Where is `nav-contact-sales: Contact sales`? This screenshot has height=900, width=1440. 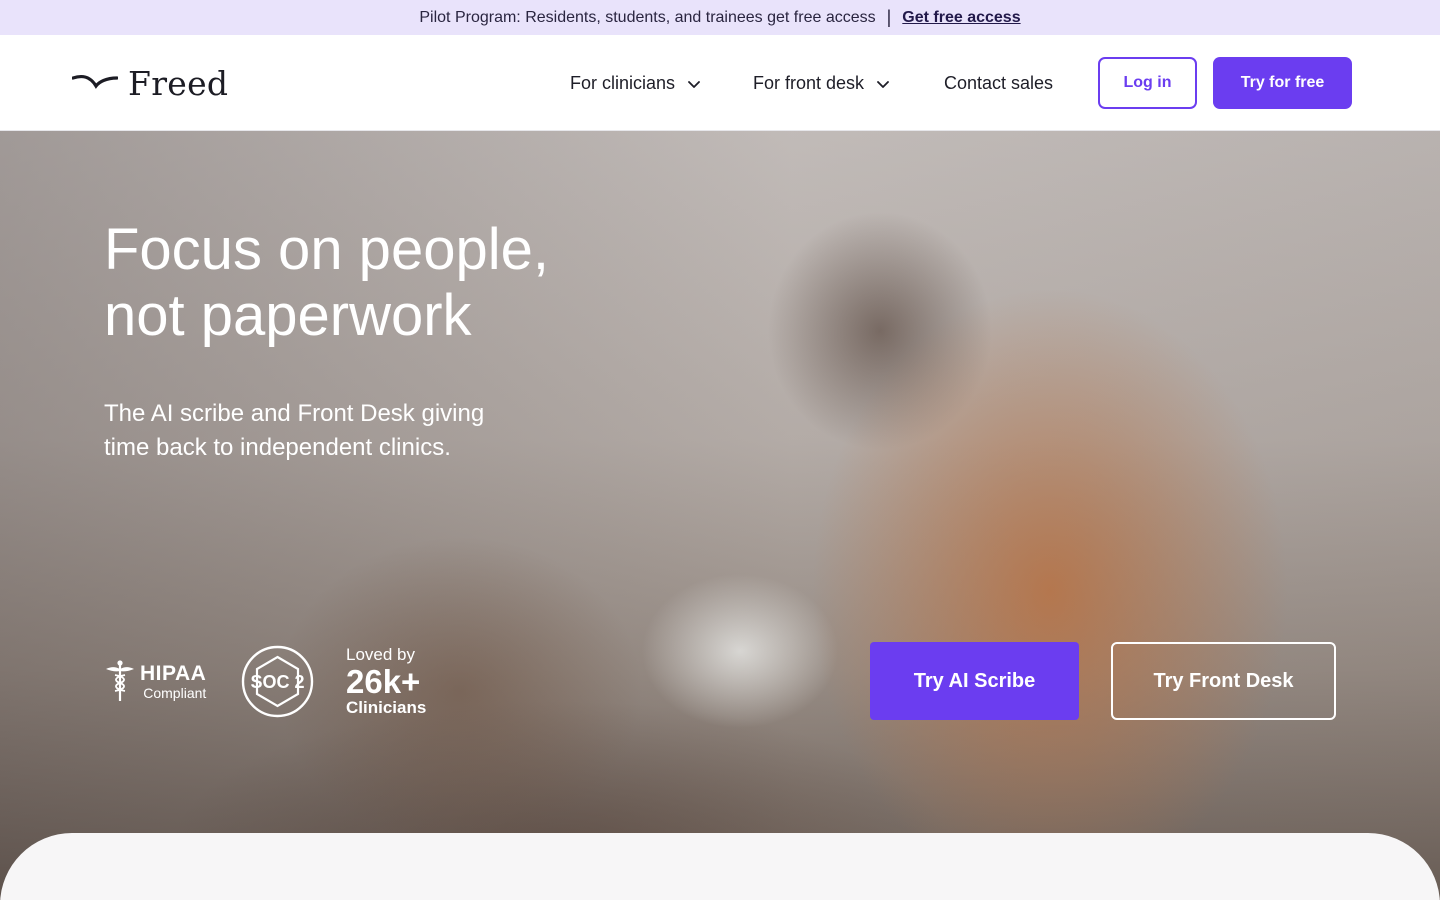 nav-contact-sales: Contact sales is located at coordinates (998, 83).